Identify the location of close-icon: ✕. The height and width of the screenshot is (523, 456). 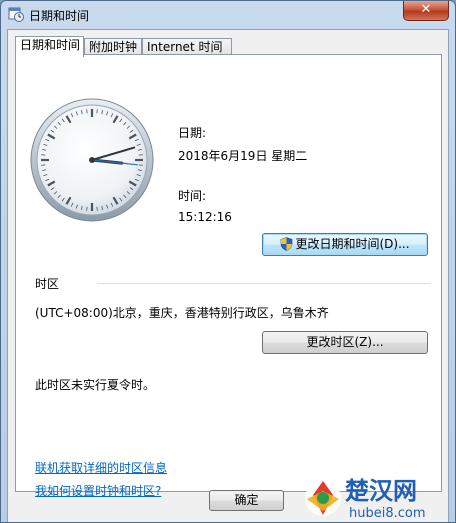
(426, 9).